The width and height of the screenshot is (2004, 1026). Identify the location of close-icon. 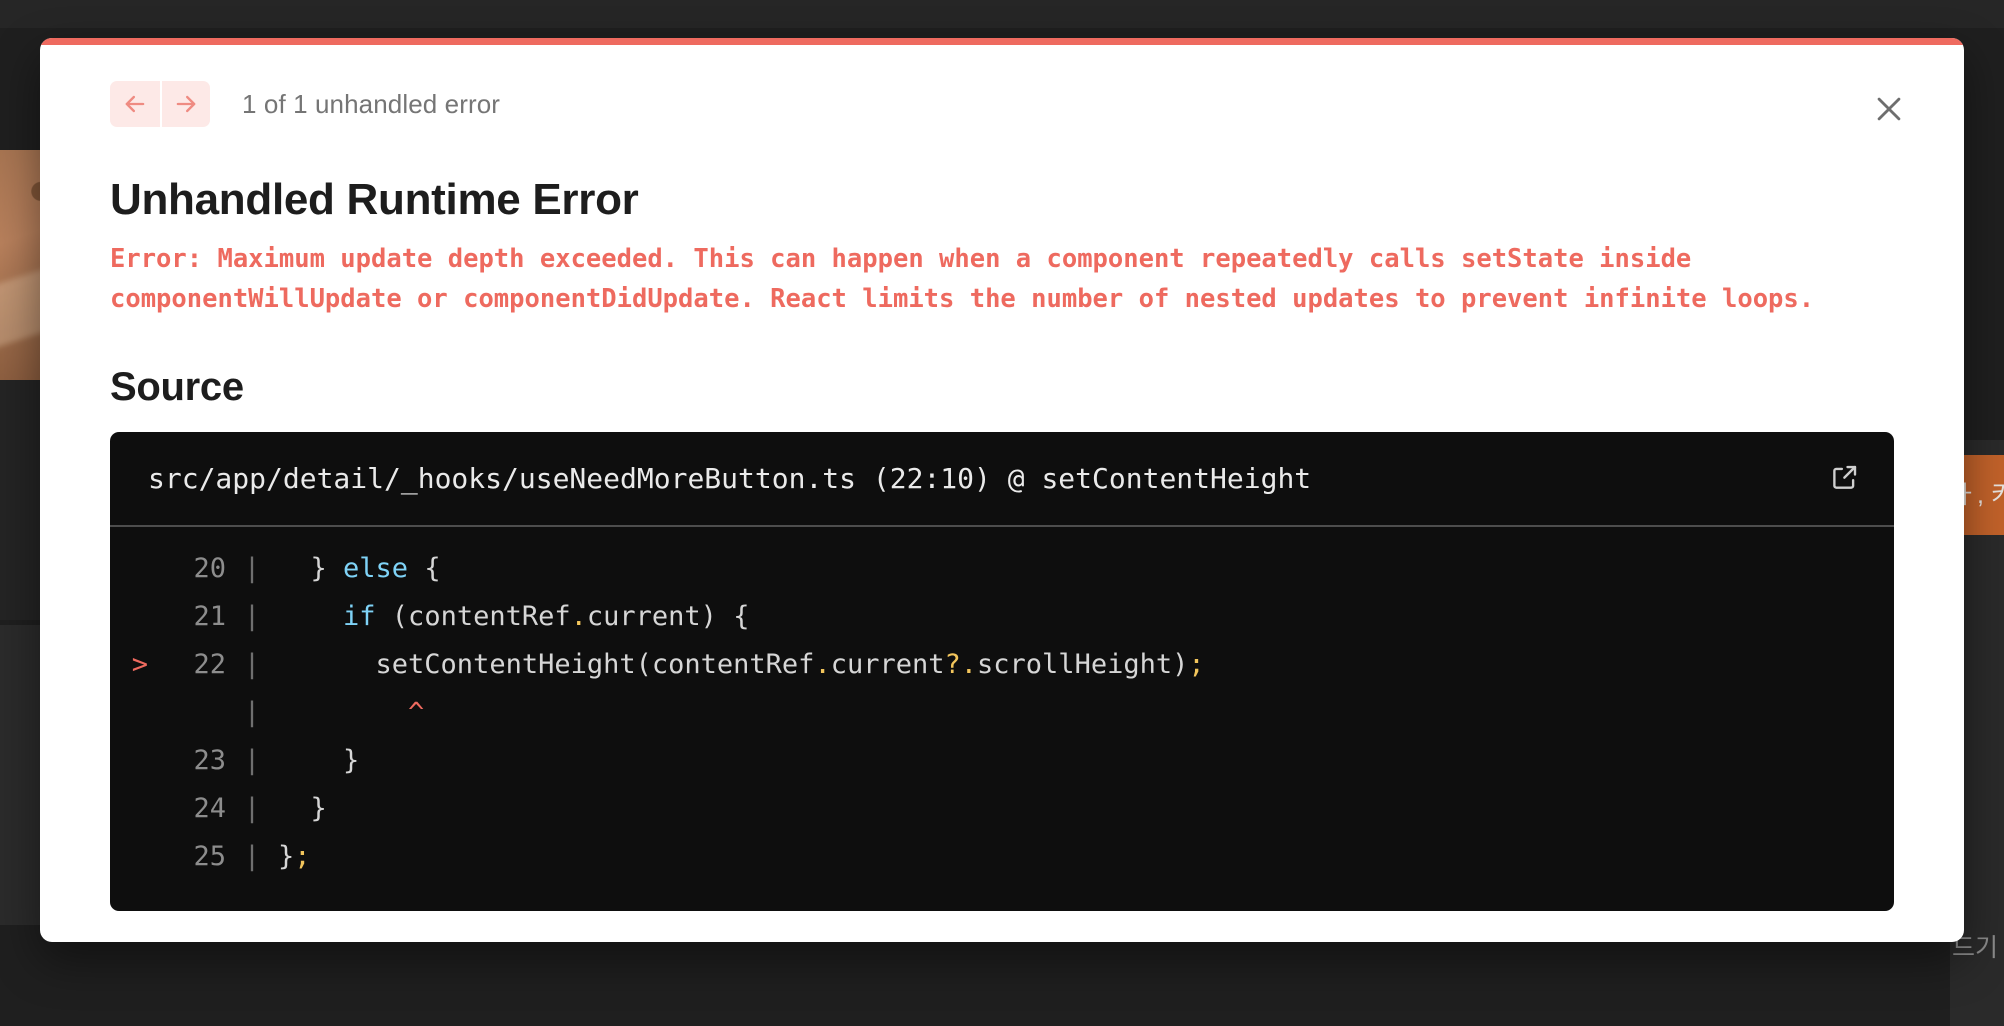
(1889, 110).